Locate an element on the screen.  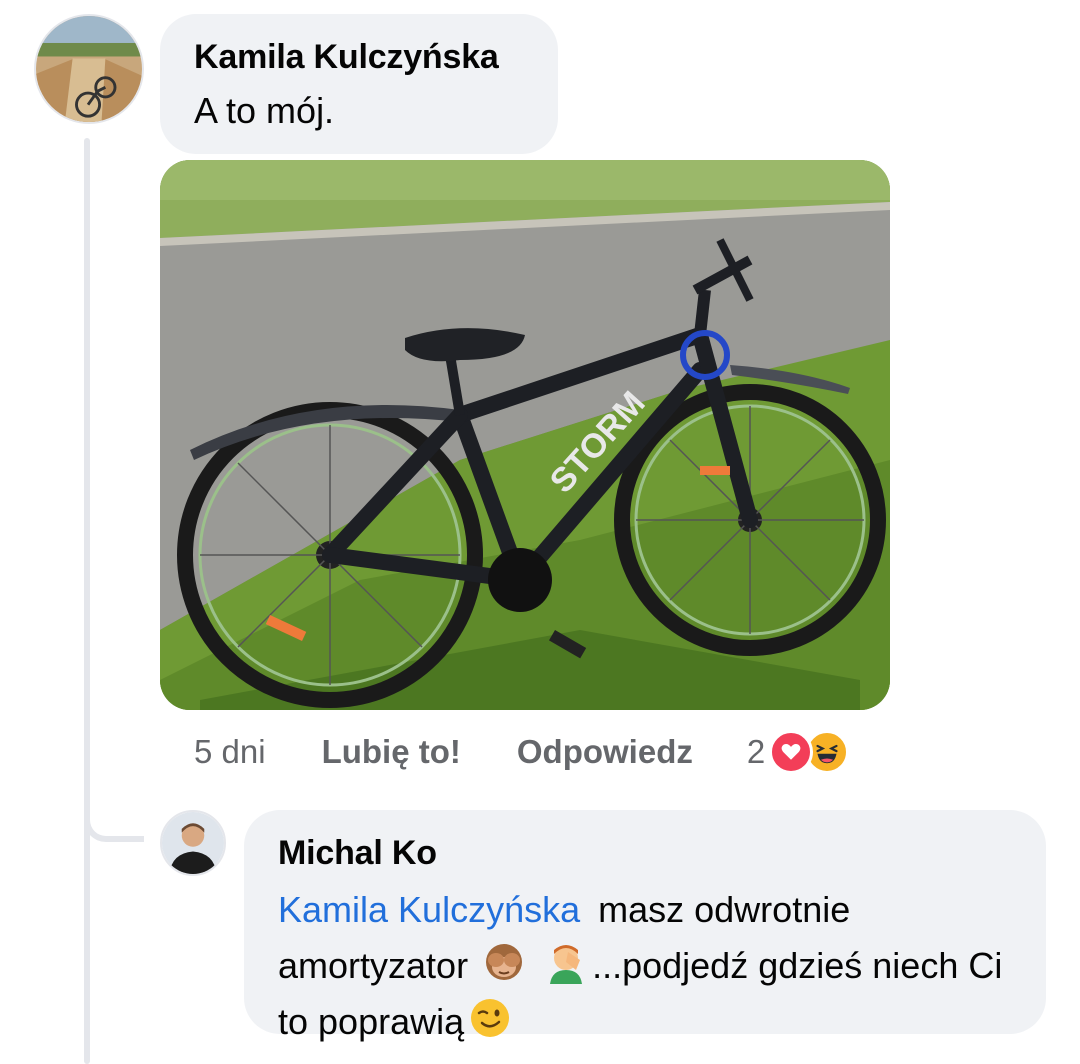
thread-branch is located at coordinates (114, 816).